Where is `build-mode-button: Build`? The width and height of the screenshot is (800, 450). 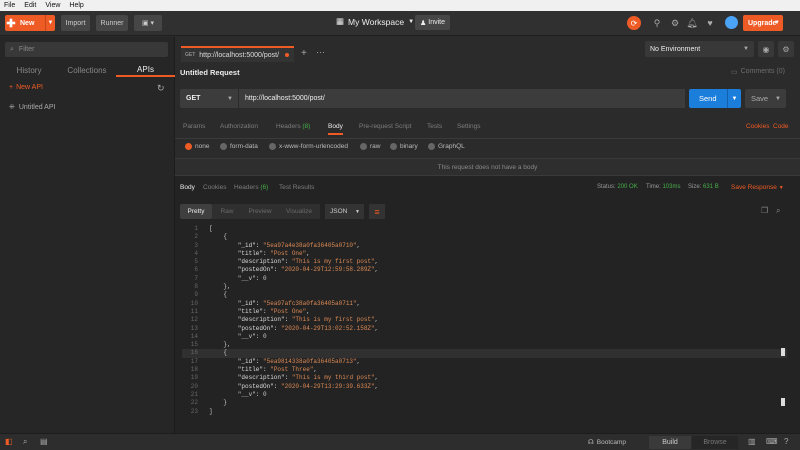 build-mode-button: Build is located at coordinates (670, 442).